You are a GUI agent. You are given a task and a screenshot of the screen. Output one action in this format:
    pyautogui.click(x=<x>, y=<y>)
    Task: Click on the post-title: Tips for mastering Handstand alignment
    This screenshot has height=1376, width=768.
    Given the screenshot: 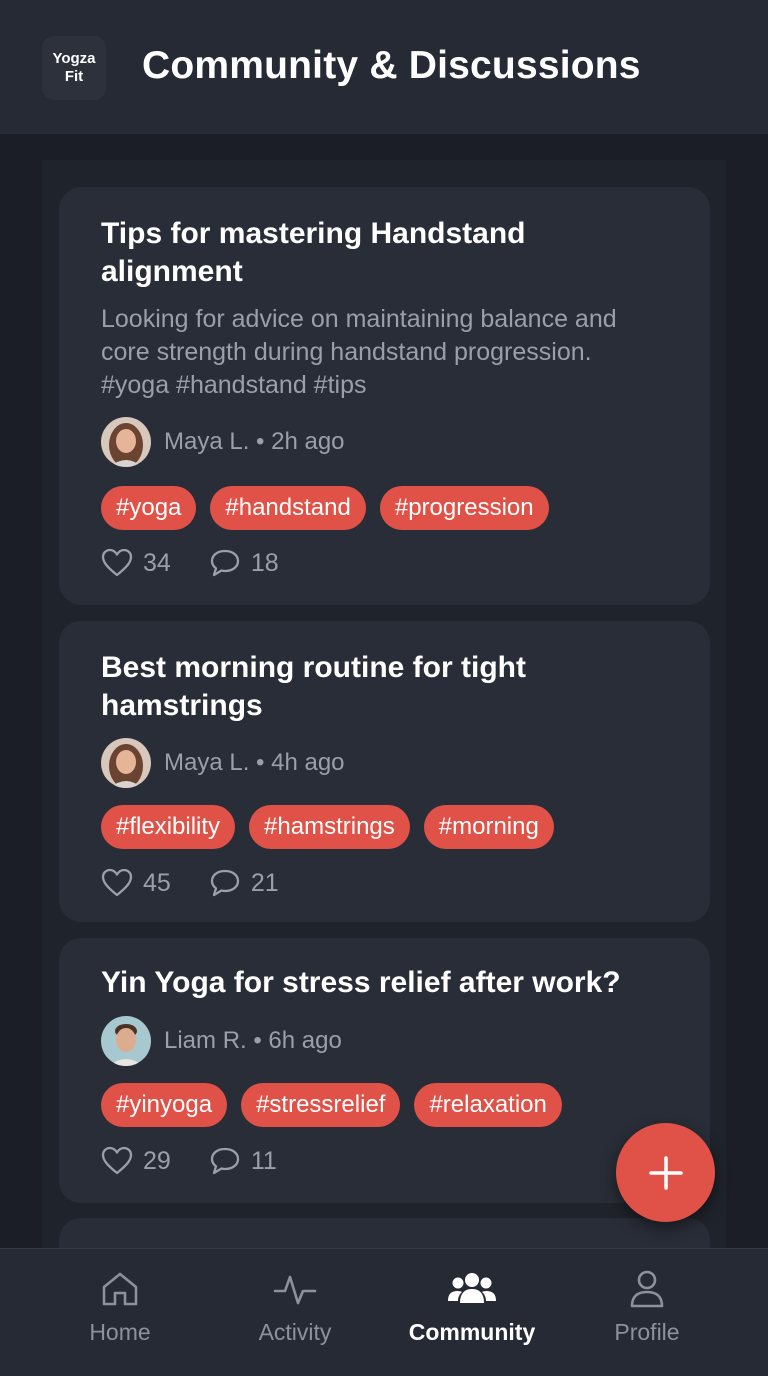 What is the action you would take?
    pyautogui.click(x=313, y=252)
    